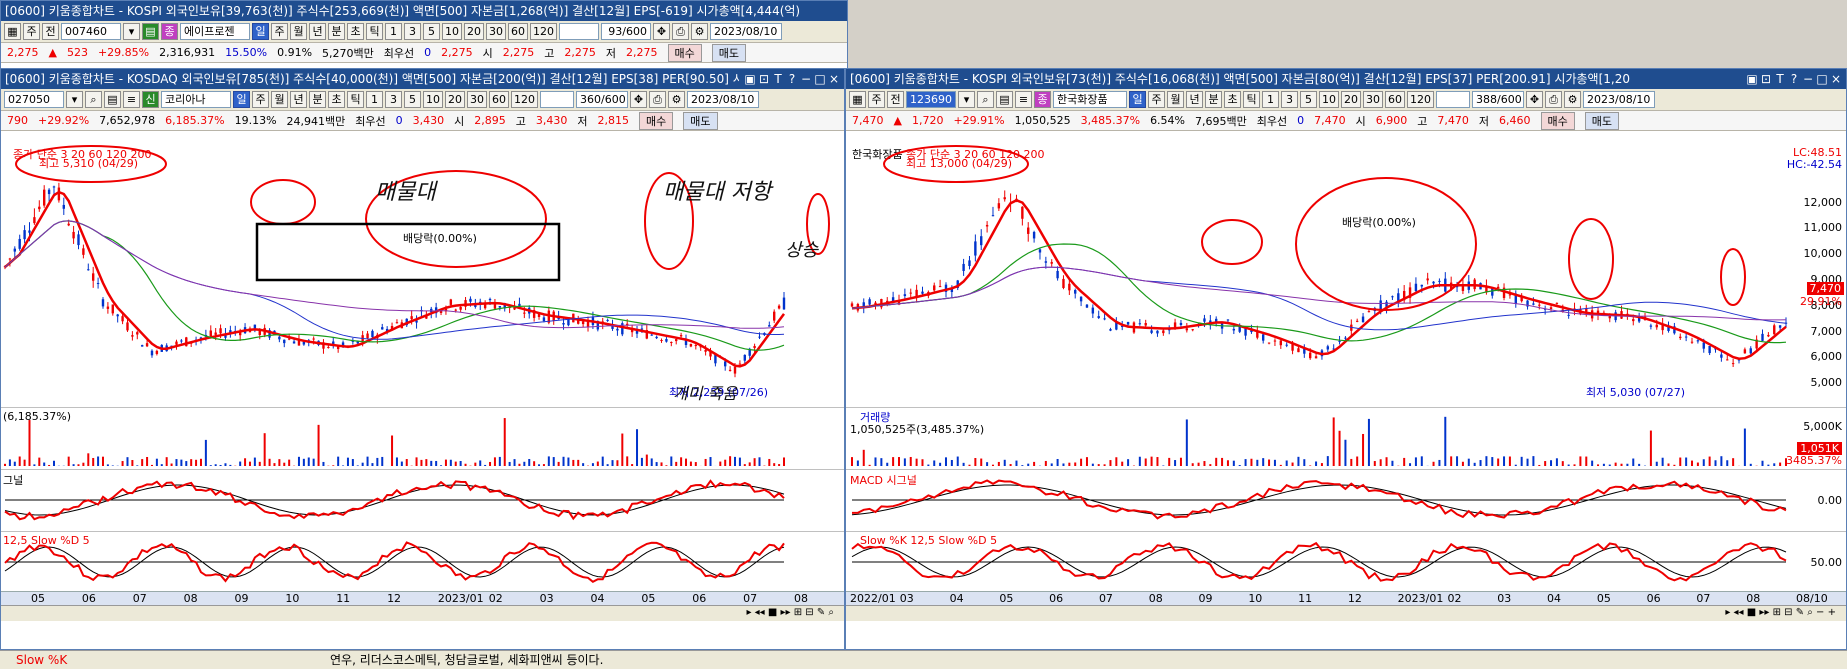 Image resolution: width=1847 pixels, height=669 pixels. Describe the element at coordinates (626, 31) in the screenshot. I see `count-input: 93/600` at that location.